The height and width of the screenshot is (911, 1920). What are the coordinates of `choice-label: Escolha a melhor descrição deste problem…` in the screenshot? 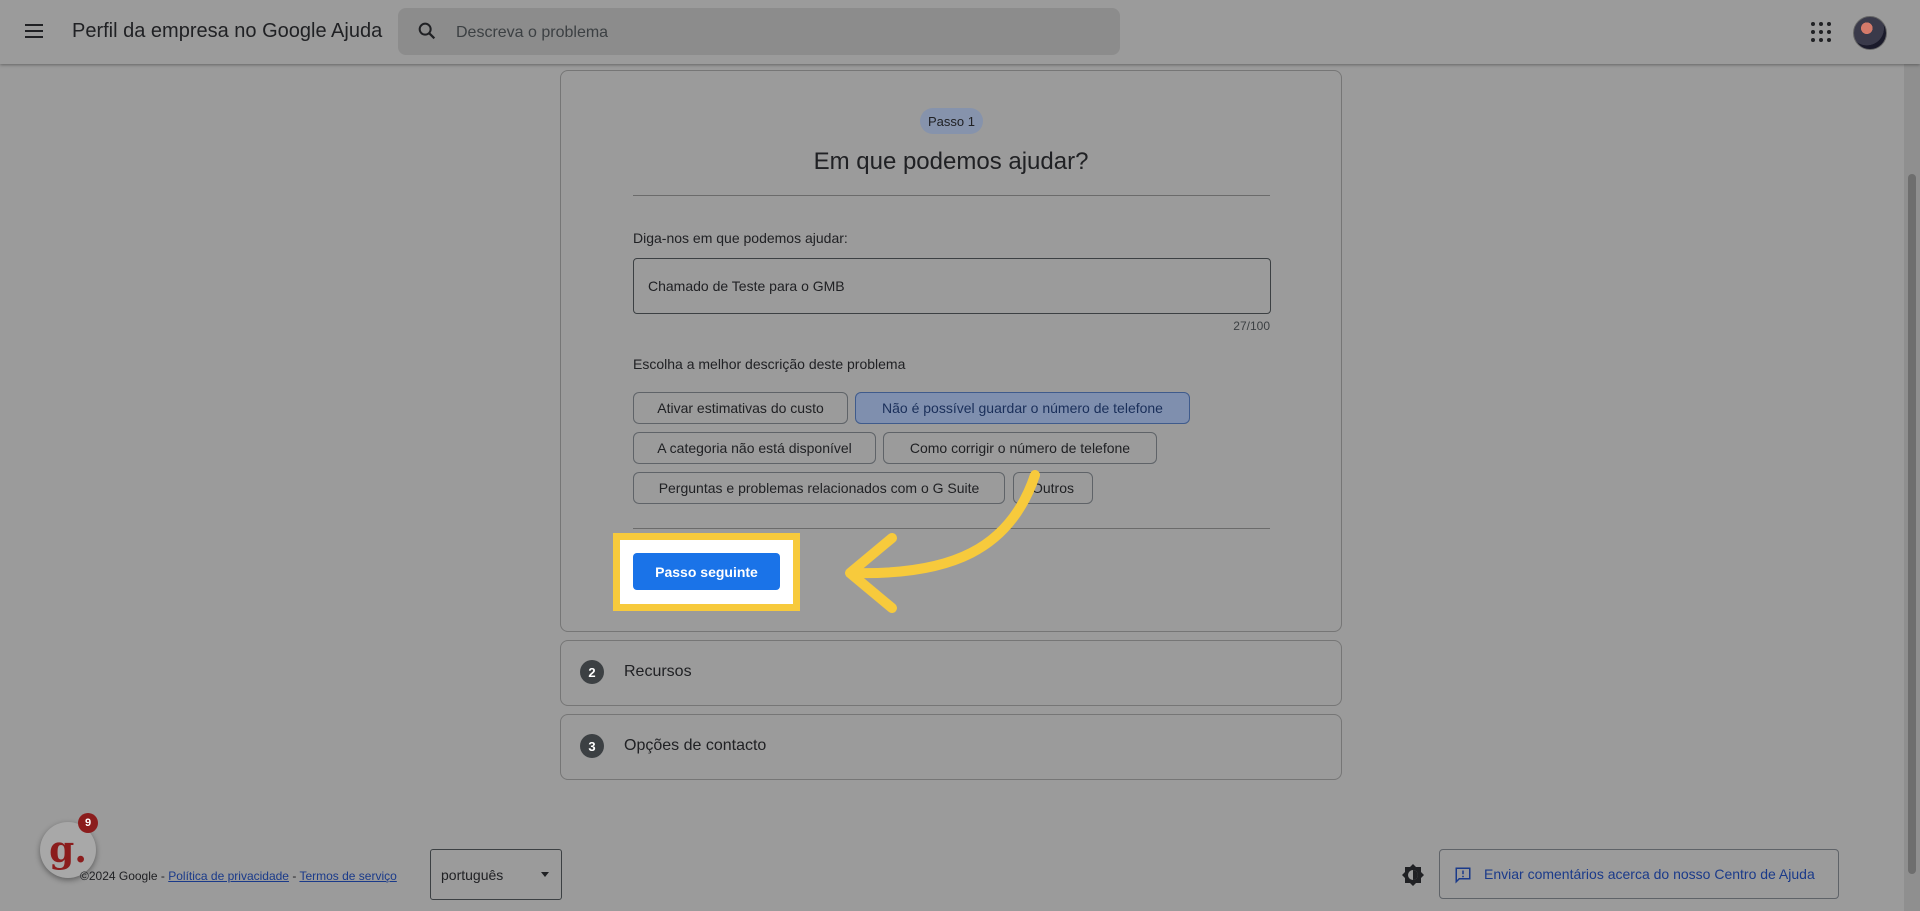 It's located at (769, 364).